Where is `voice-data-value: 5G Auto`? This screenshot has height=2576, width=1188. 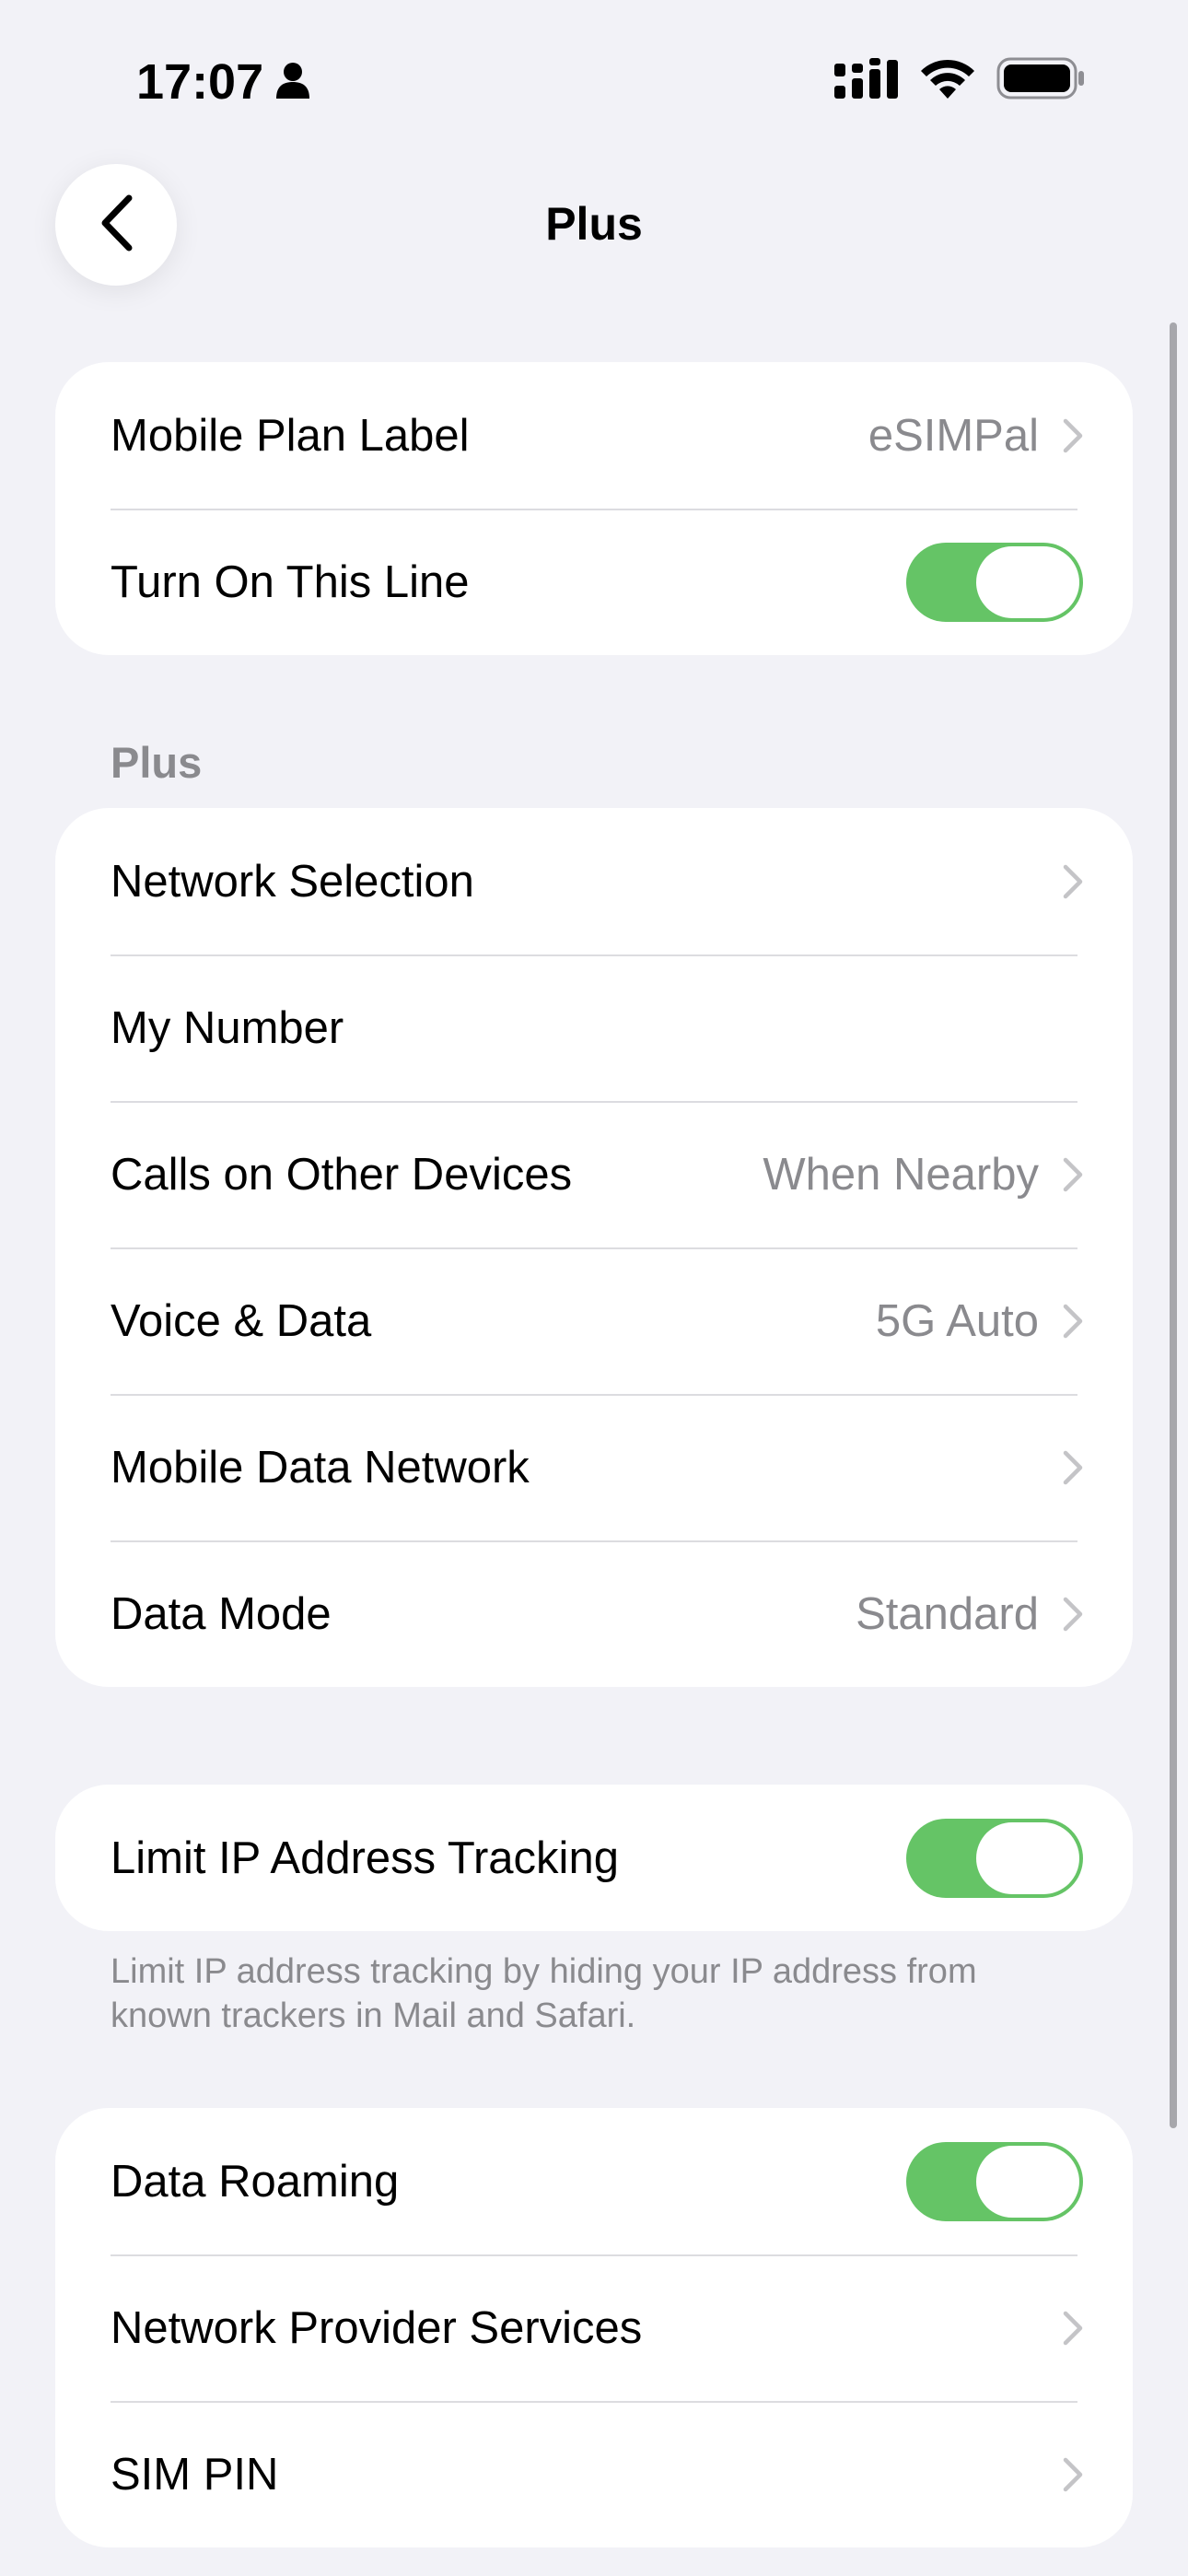 voice-data-value: 5G Auto is located at coordinates (957, 1320).